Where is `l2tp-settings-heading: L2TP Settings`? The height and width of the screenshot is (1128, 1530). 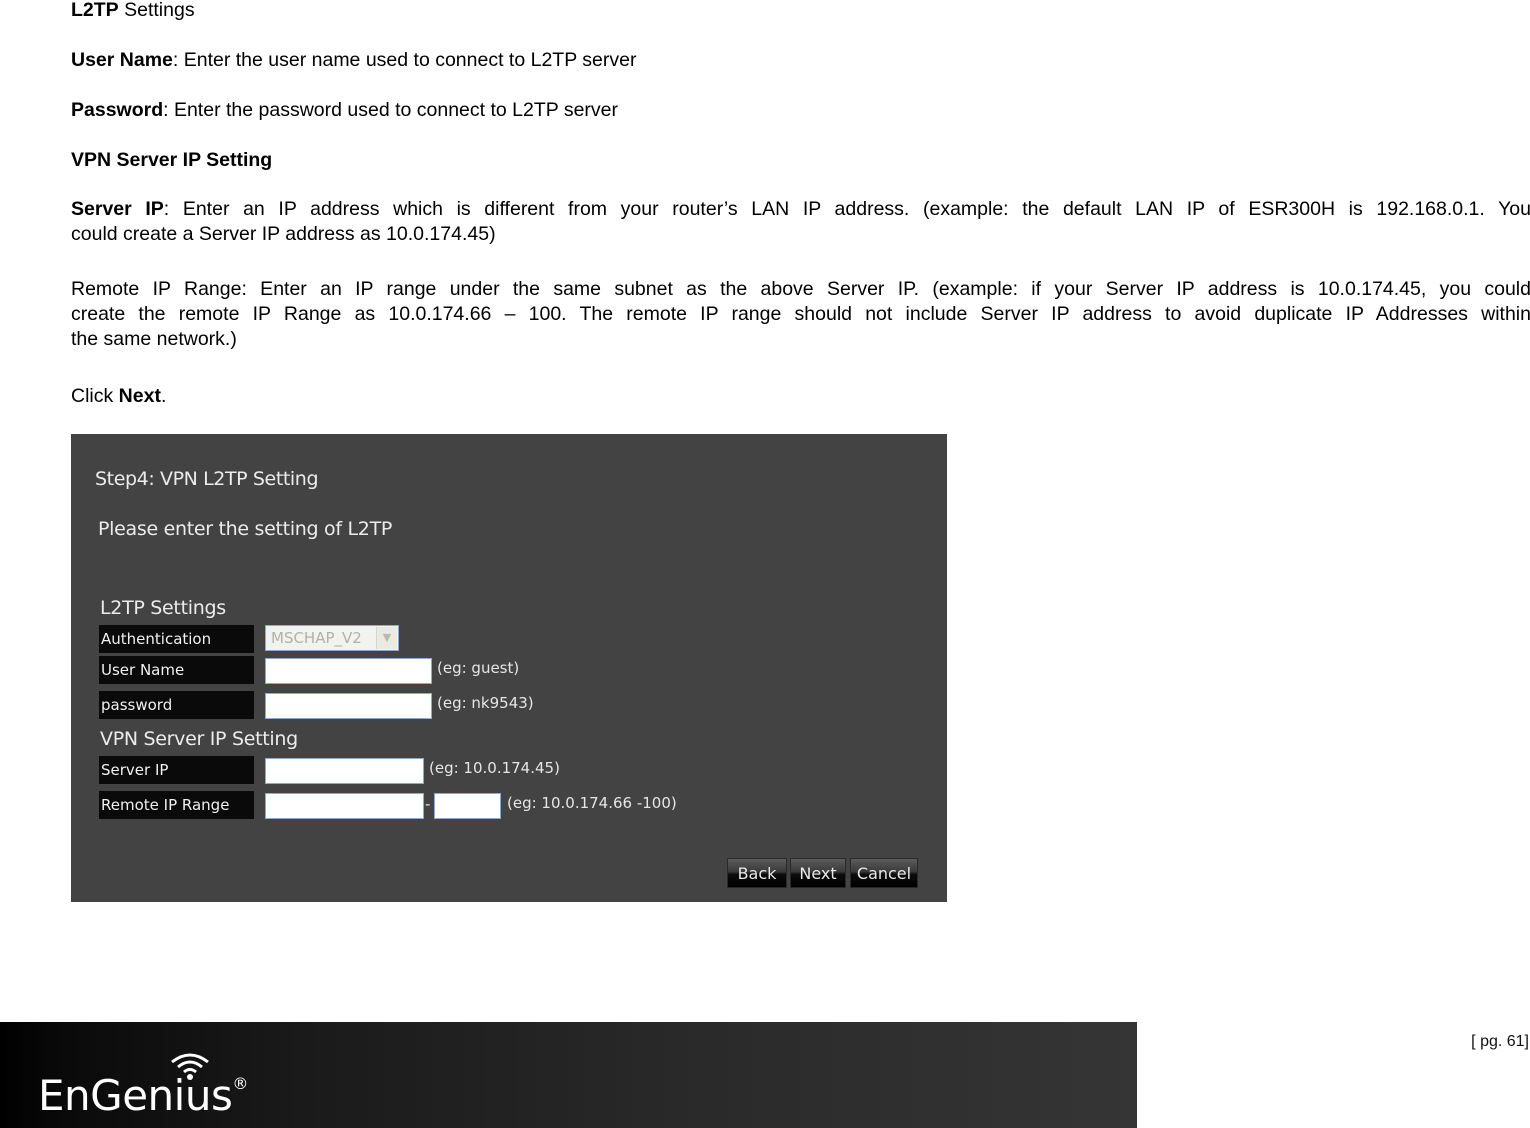 l2tp-settings-heading: L2TP Settings is located at coordinates (133, 10).